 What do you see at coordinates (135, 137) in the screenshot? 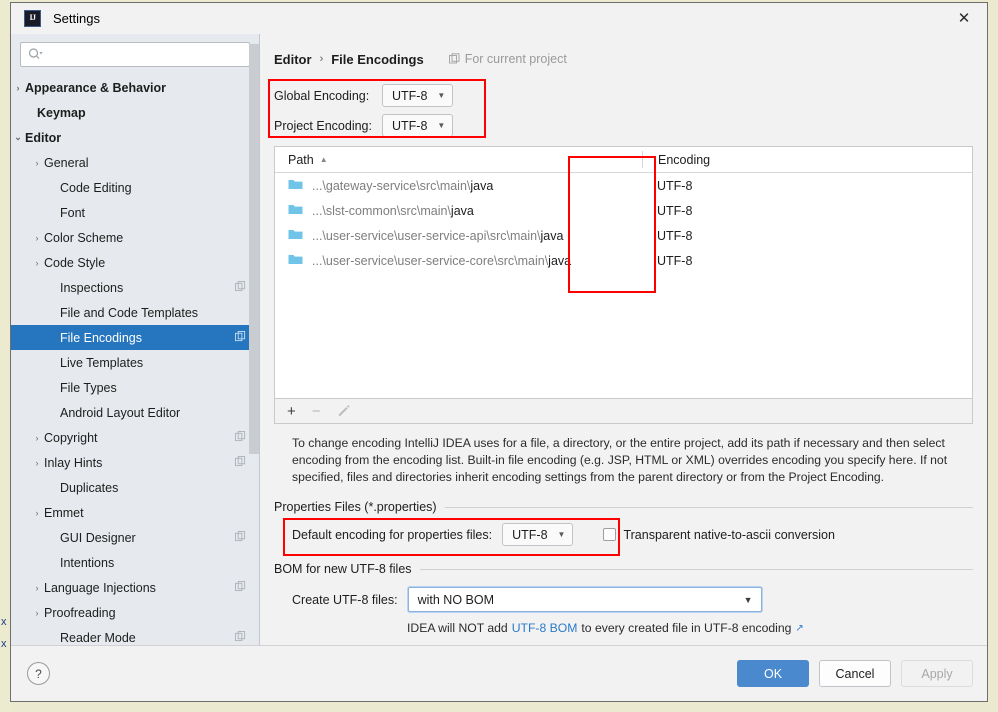
I see `sidebar-item-editor: ⌄ Editor` at bounding box center [135, 137].